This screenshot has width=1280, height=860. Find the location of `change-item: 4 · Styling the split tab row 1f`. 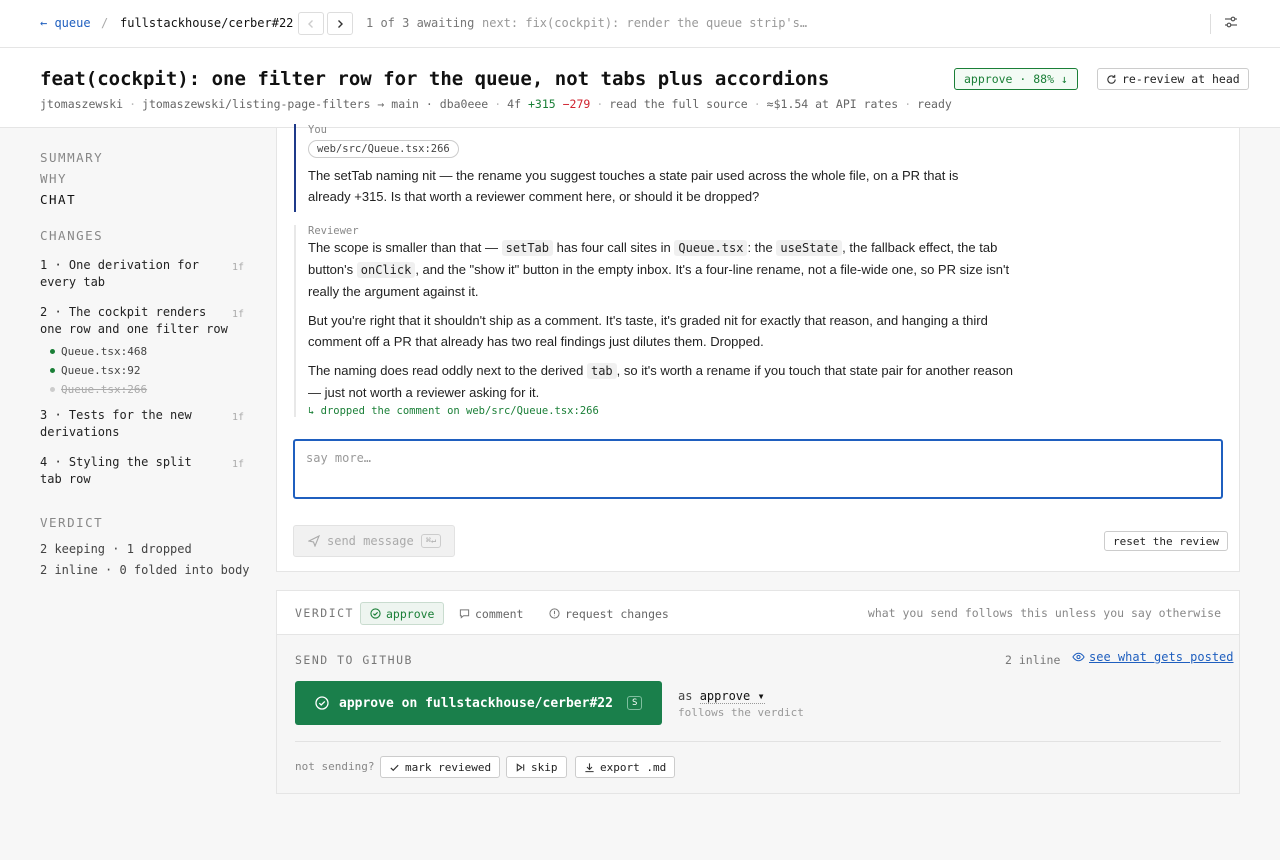

change-item: 4 · Styling the split tab row 1f is located at coordinates (142, 471).